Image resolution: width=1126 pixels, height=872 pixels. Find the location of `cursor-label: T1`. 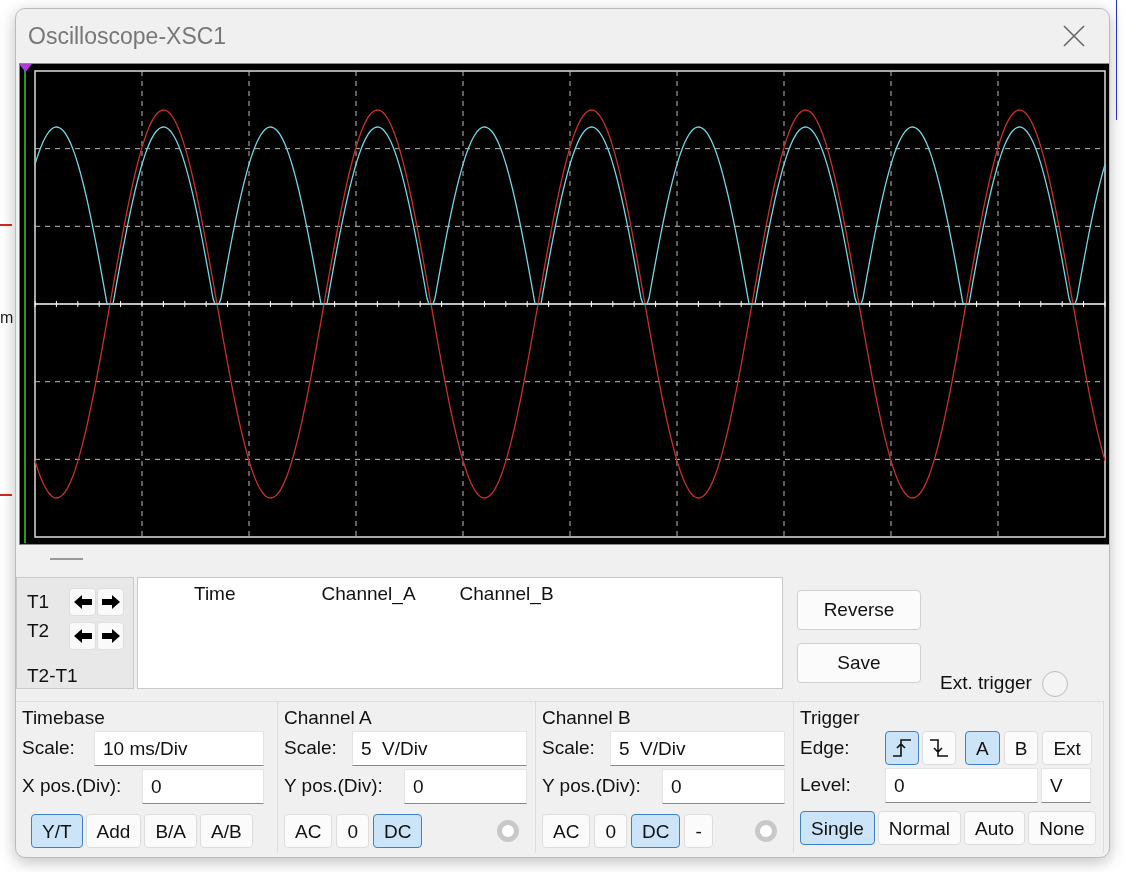

cursor-label: T1 is located at coordinates (39, 602).